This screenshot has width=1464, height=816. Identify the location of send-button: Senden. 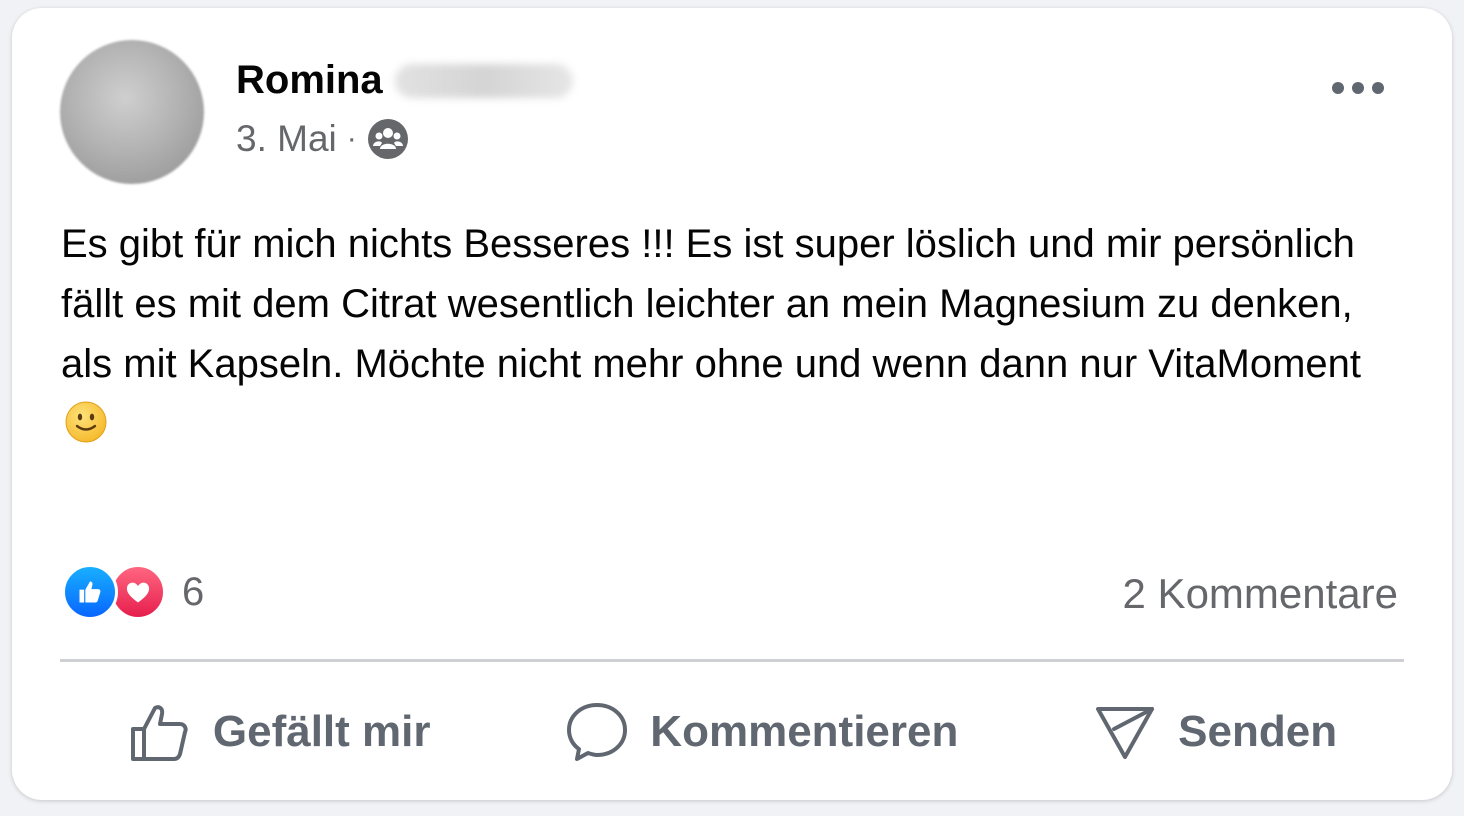
(1214, 732).